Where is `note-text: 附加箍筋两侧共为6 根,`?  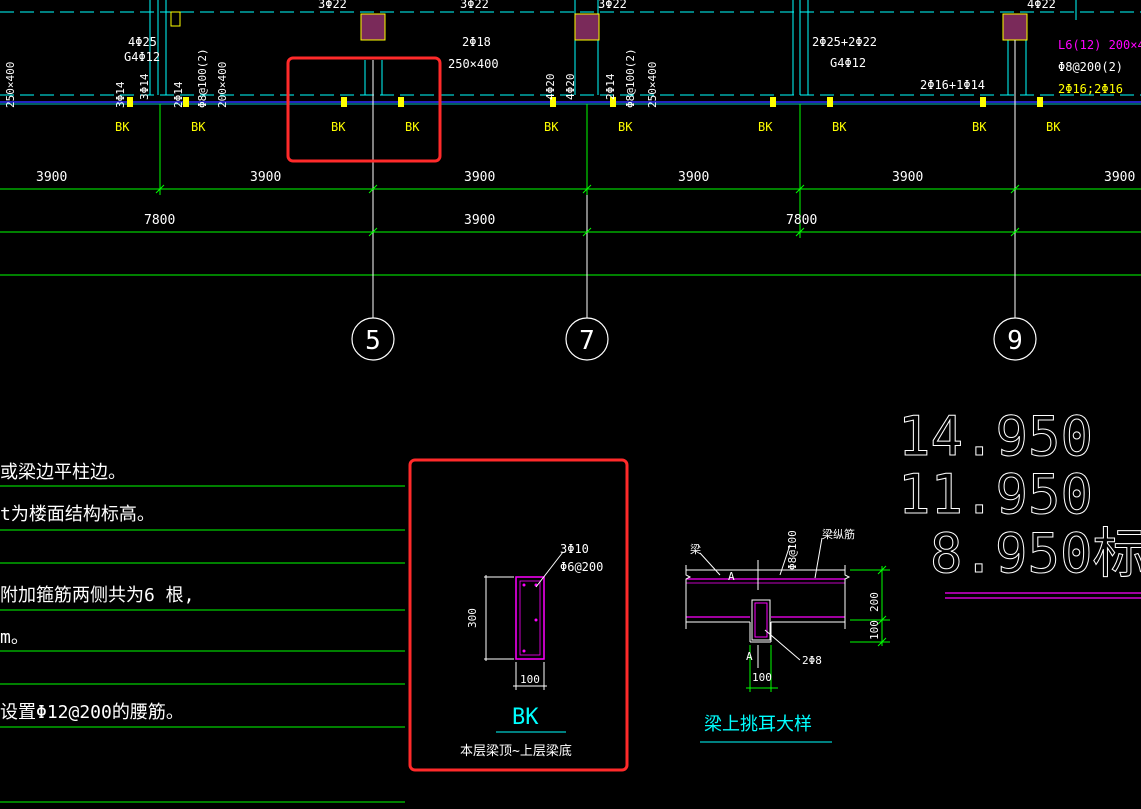 note-text: 附加箍筋两侧共为6 根, is located at coordinates (97, 595).